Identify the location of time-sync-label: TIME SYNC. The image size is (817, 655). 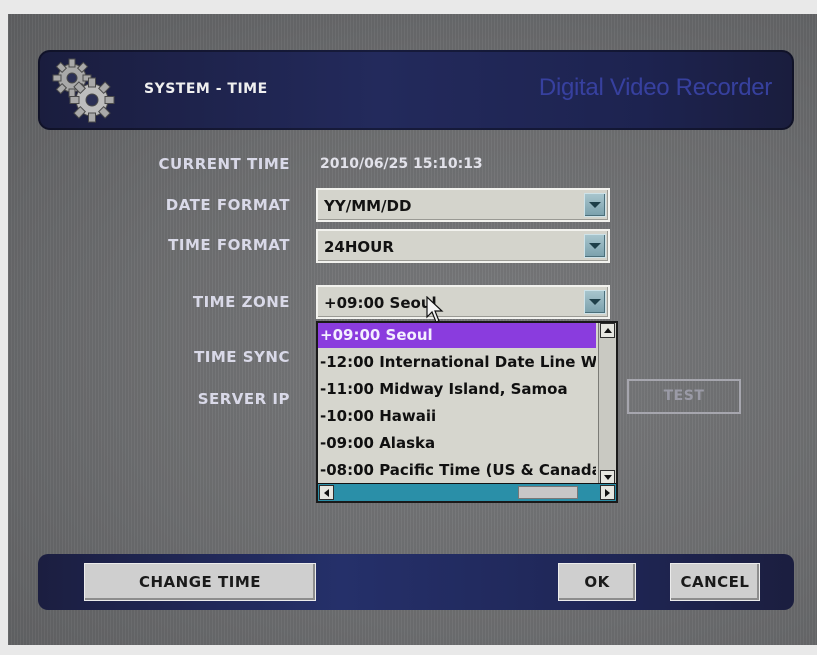
(242, 357).